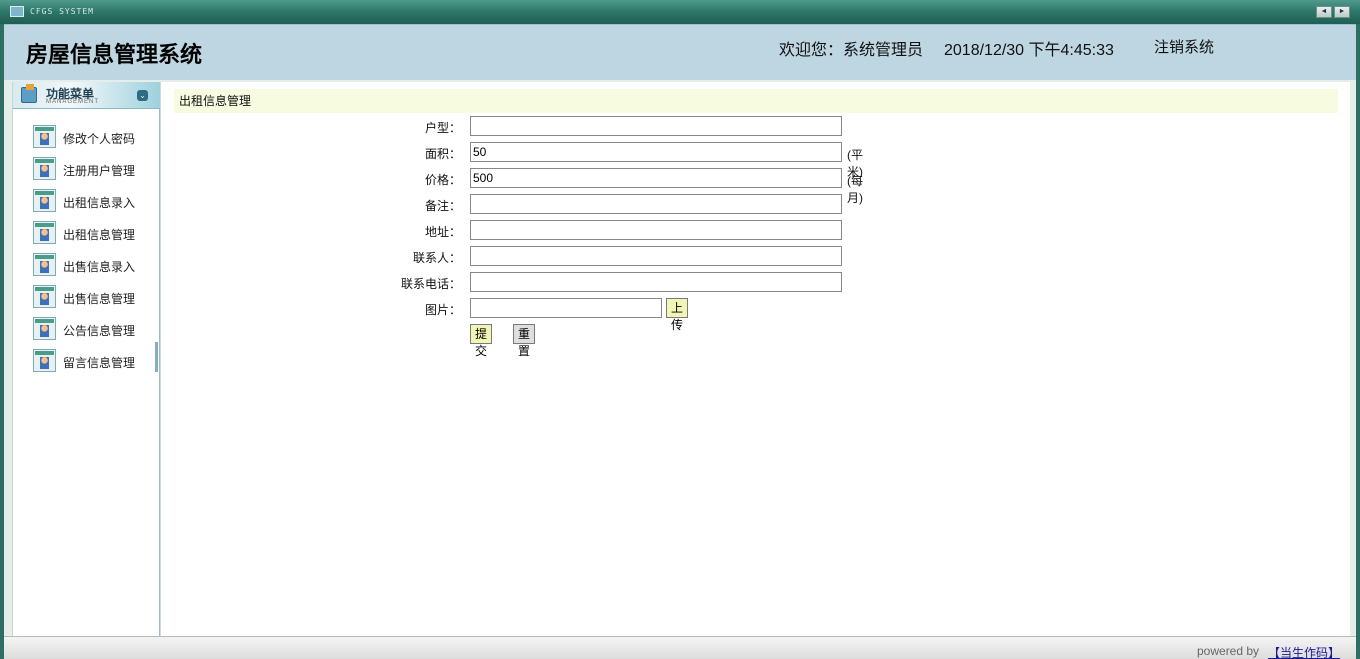 The image size is (1360, 659). What do you see at coordinates (156, 357) in the screenshot?
I see `sidebar-splitter-handle` at bounding box center [156, 357].